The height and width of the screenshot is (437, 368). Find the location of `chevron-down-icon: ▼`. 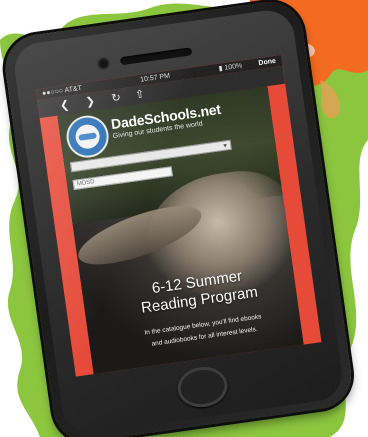

chevron-down-icon: ▼ is located at coordinates (225, 146).